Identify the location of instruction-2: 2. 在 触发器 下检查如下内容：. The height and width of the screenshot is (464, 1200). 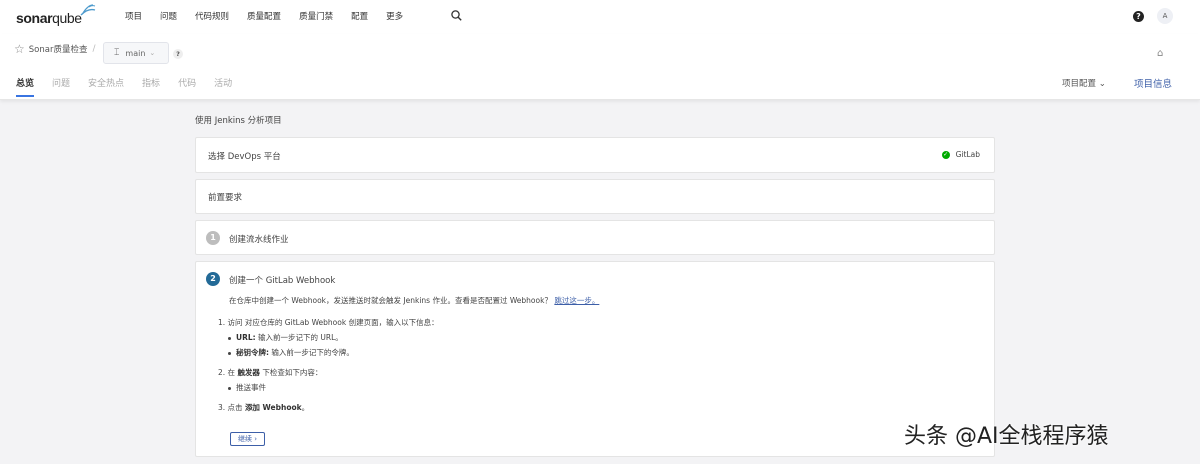
(270, 372).